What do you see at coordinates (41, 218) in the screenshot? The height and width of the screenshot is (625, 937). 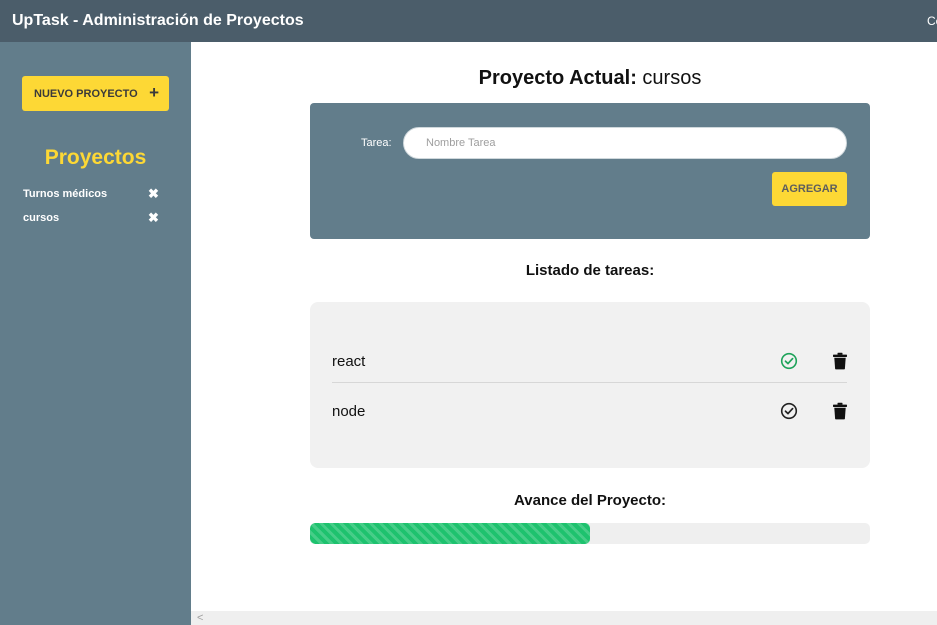 I see `project-name: cursos` at bounding box center [41, 218].